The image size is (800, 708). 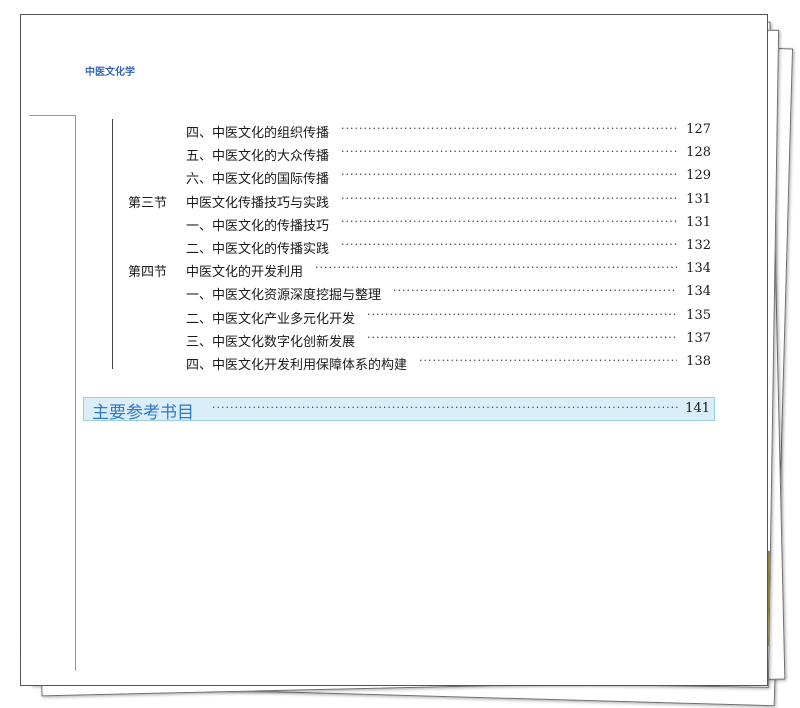 What do you see at coordinates (52, 115) in the screenshot?
I see `margin-rule` at bounding box center [52, 115].